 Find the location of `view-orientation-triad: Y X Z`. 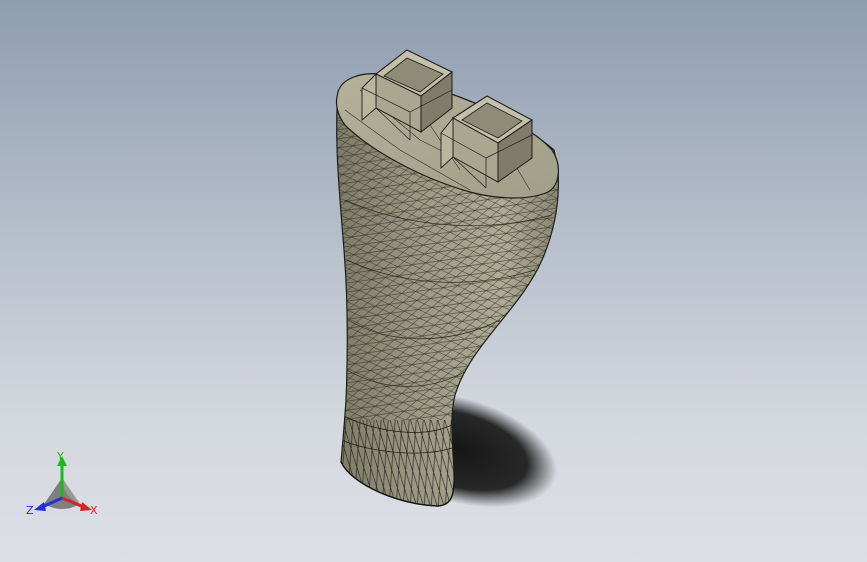

view-orientation-triad: Y X Z is located at coordinates (64, 485).